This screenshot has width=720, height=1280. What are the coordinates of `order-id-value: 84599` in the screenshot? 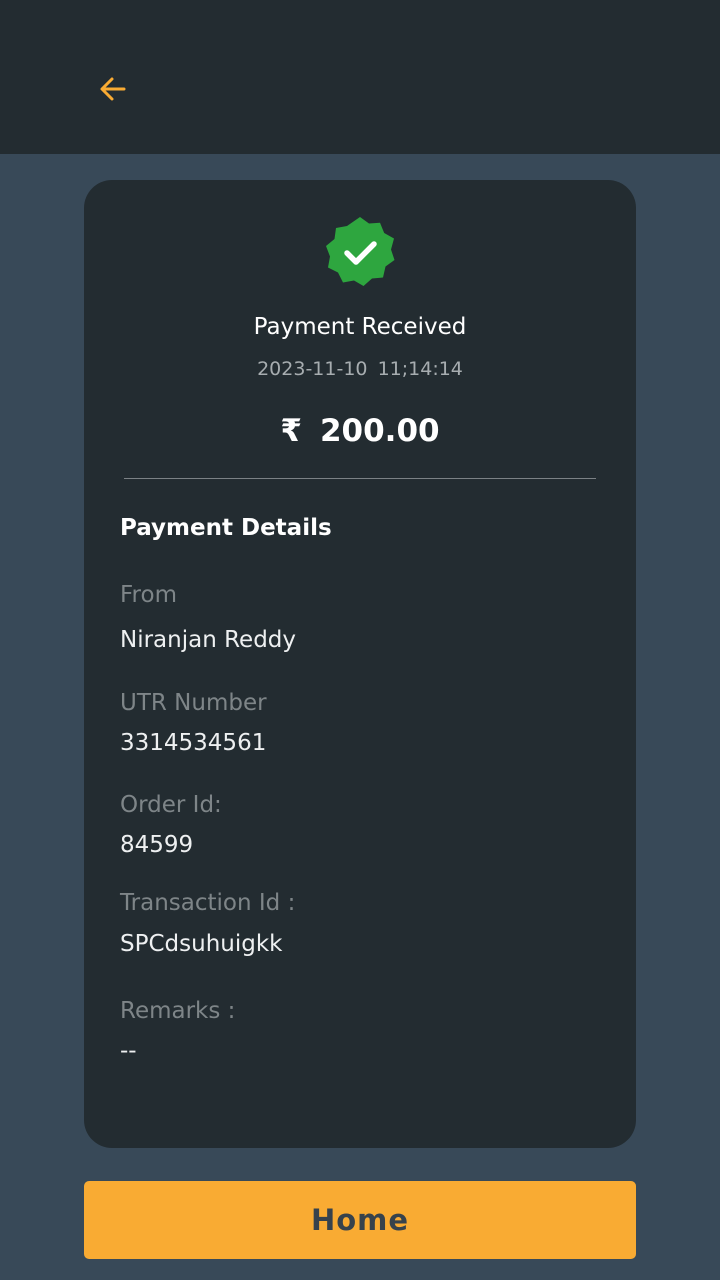 It's located at (157, 845).